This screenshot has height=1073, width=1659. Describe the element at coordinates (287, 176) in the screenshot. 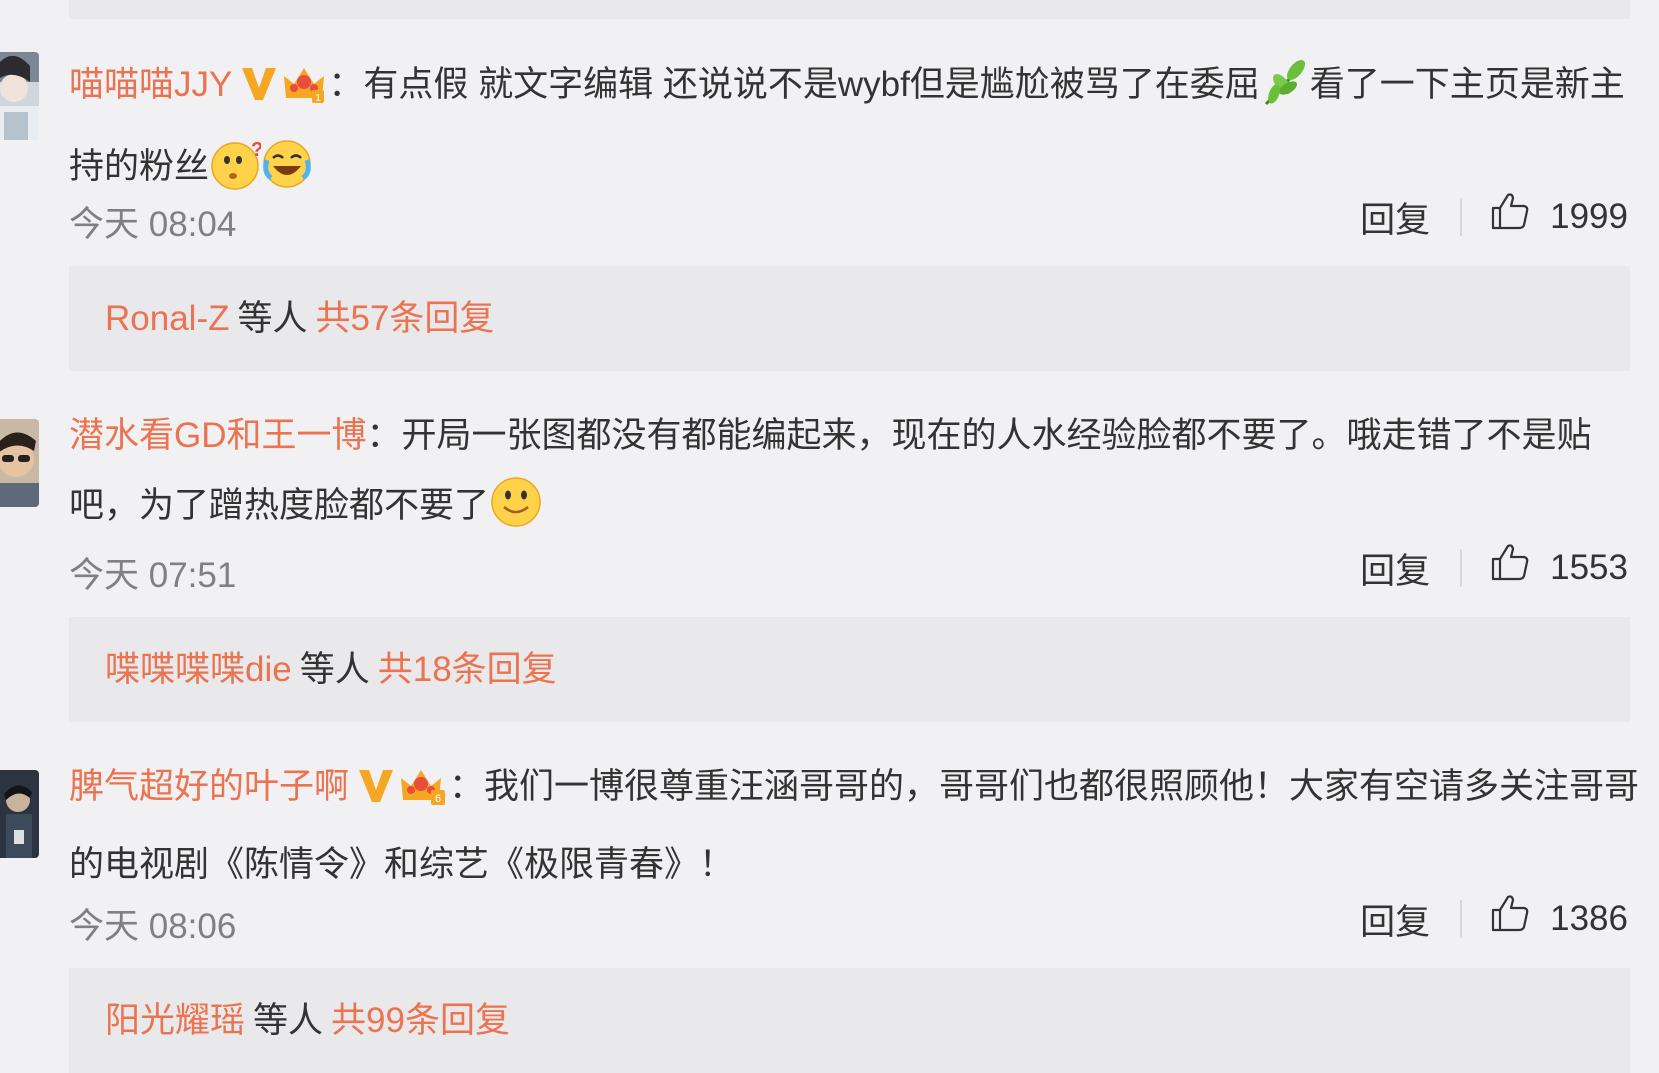

I see `laughing-crying-emoji-icon` at that location.